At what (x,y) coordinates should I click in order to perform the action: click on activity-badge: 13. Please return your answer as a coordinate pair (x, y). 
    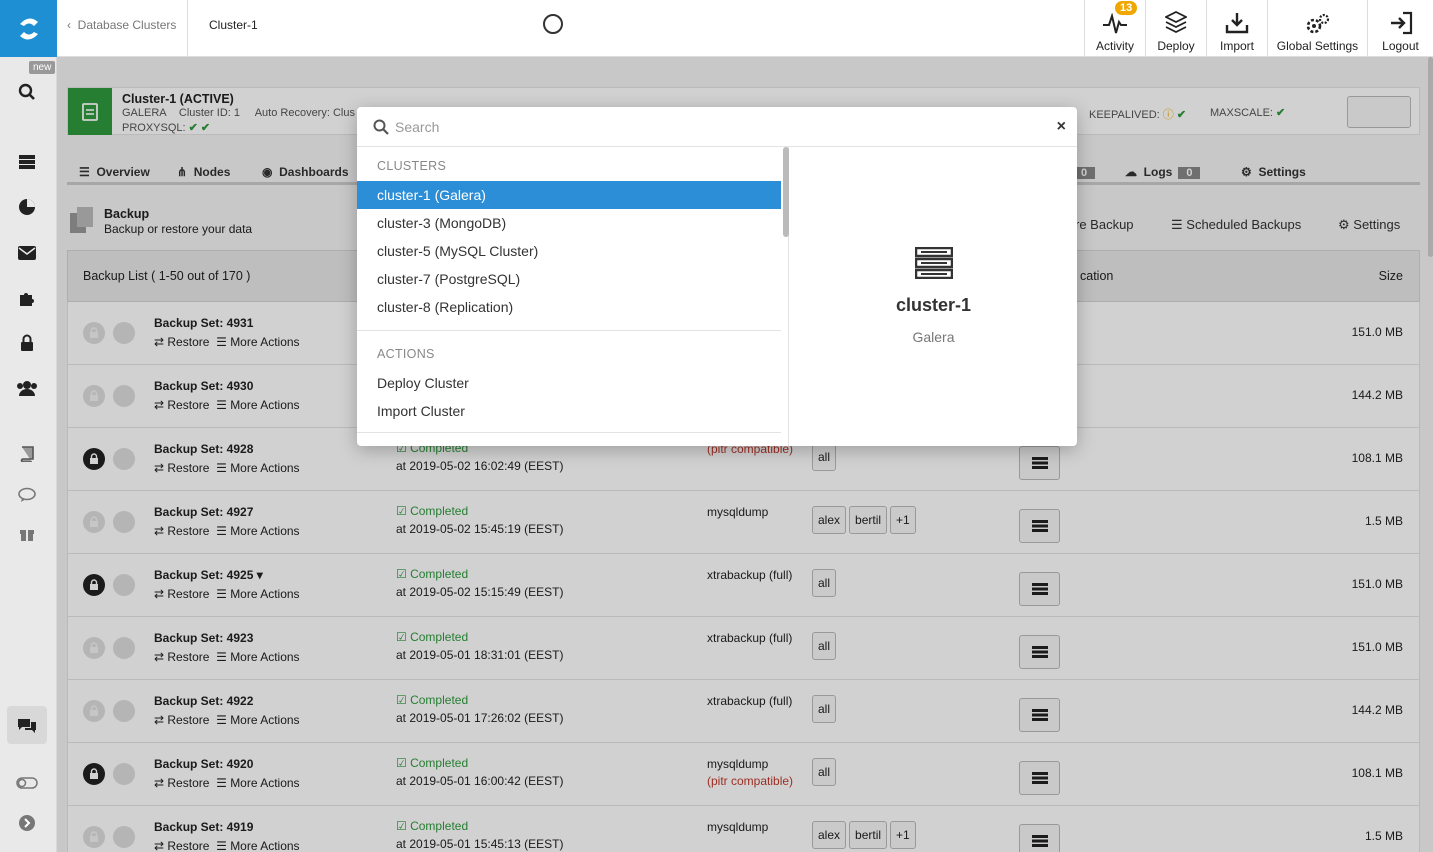
    Looking at the image, I should click on (1126, 8).